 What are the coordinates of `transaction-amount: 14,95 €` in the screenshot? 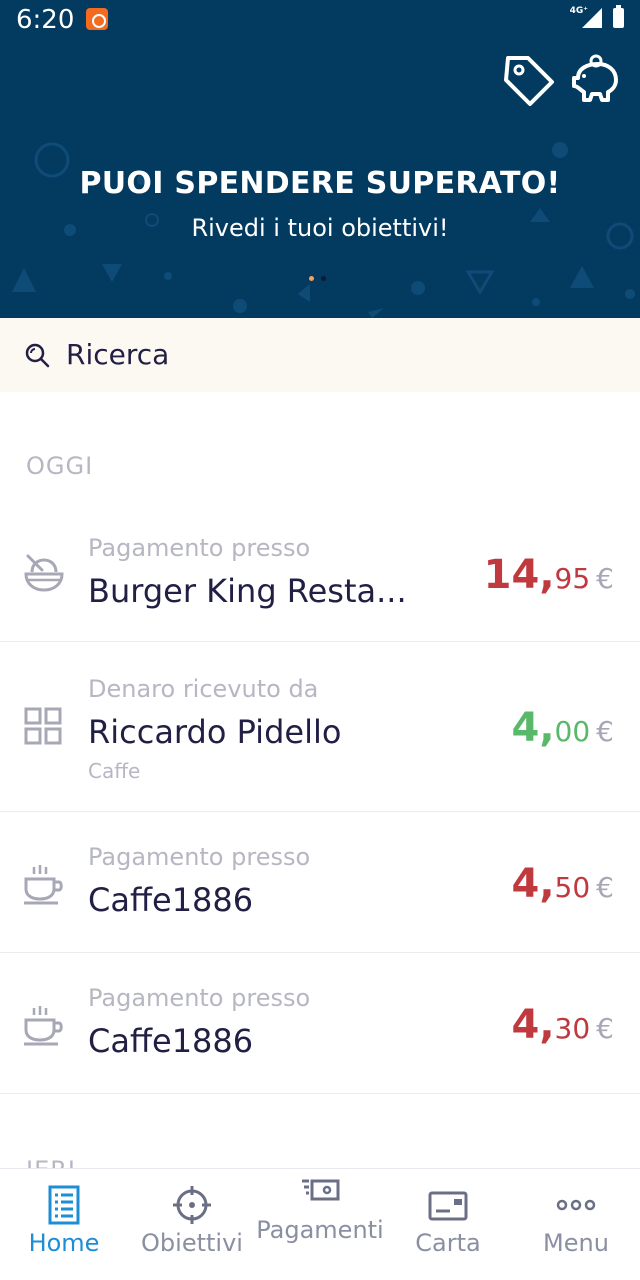 It's located at (549, 575).